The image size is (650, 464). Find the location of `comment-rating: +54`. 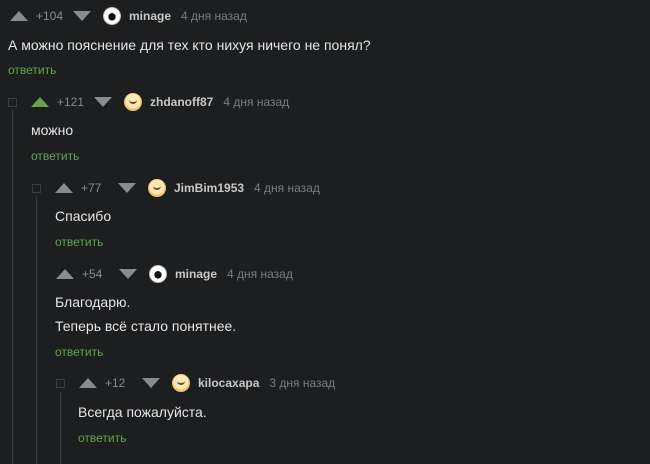

comment-rating: +54 is located at coordinates (92, 274).